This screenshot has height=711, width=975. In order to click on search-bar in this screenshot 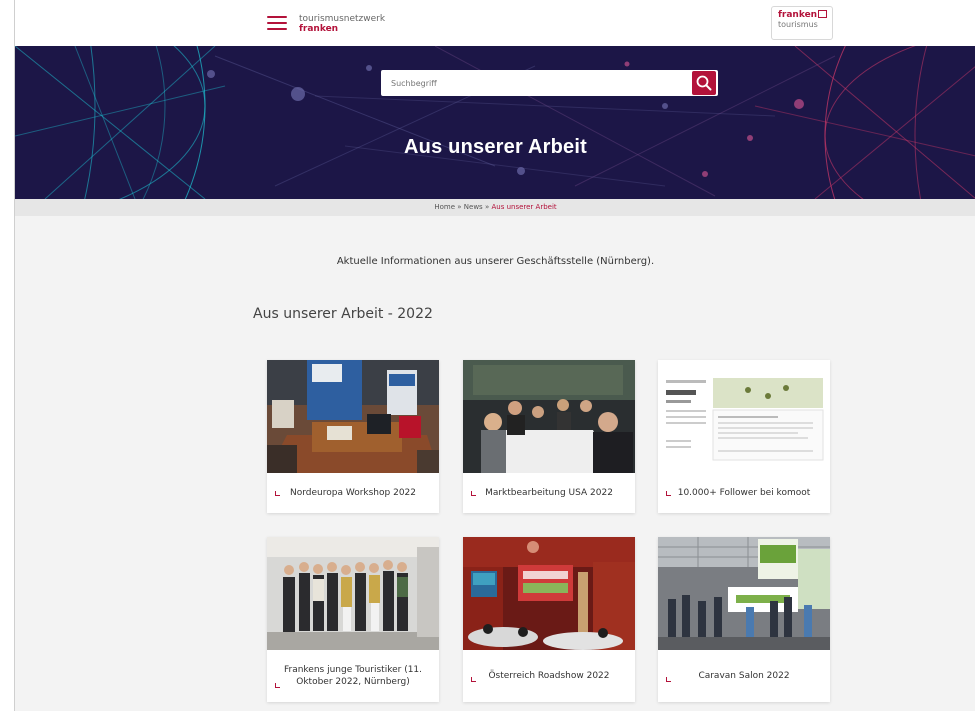, I will do `click(549, 83)`.